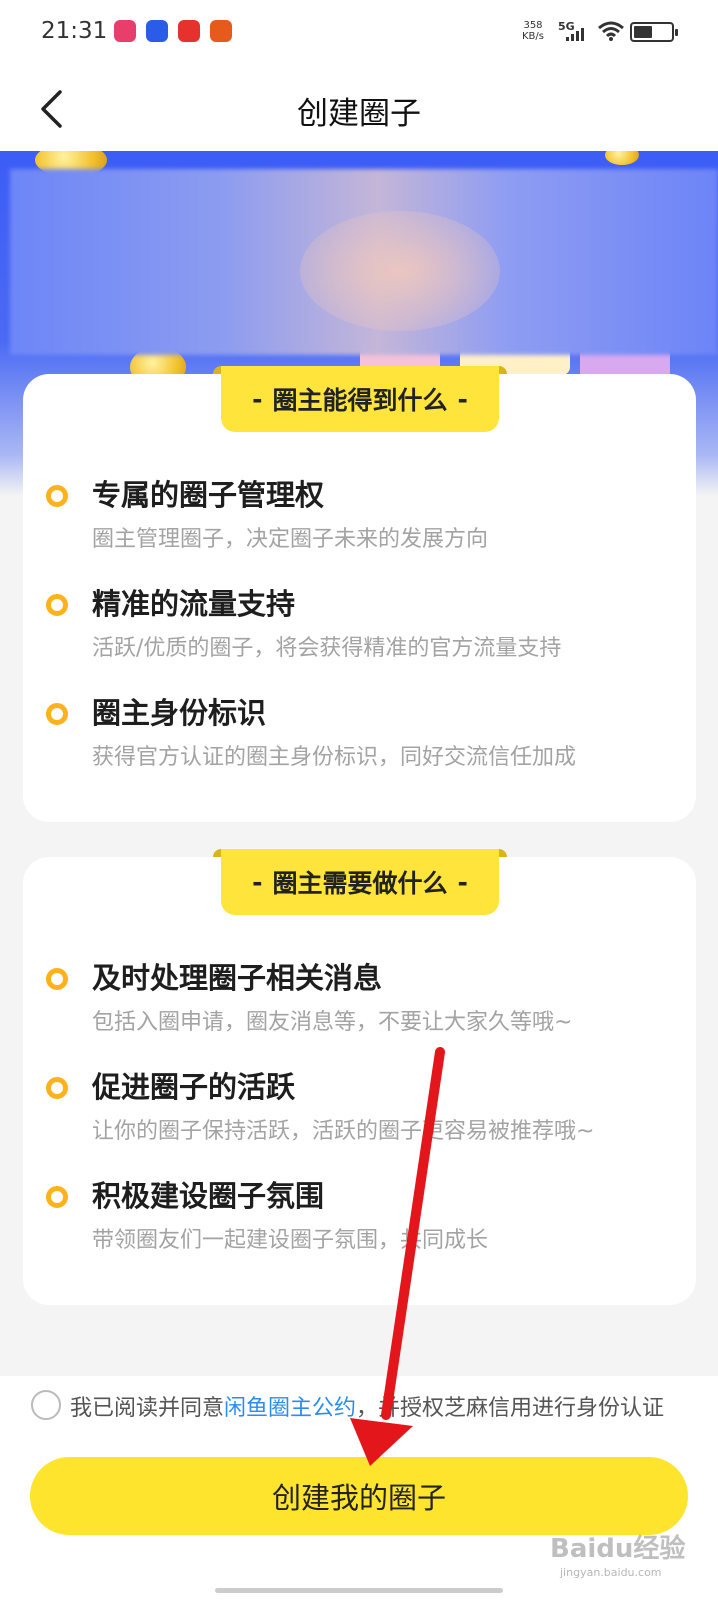 The width and height of the screenshot is (718, 1600). What do you see at coordinates (147, 1408) in the screenshot?
I see `agreement-prefix: 我已阅读并同意` at bounding box center [147, 1408].